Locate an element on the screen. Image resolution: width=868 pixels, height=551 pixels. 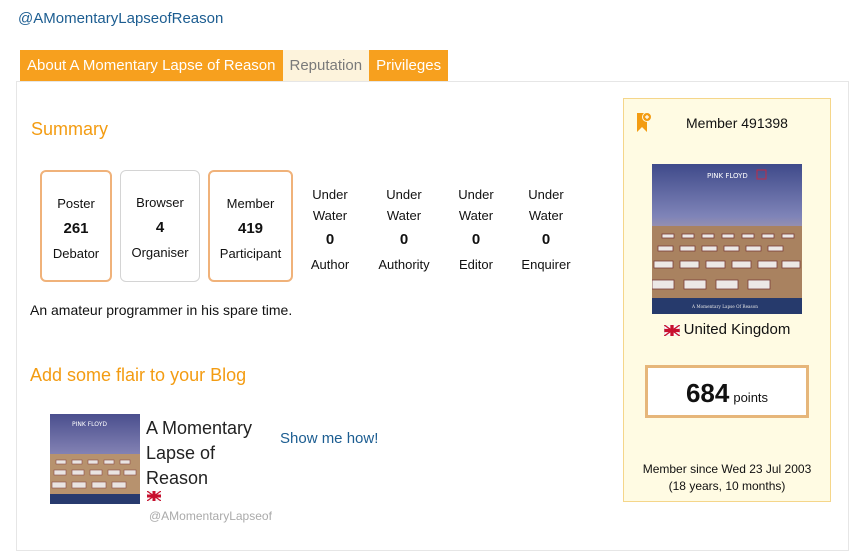
badge-member: Member 419 Participant is located at coordinates (250, 226).